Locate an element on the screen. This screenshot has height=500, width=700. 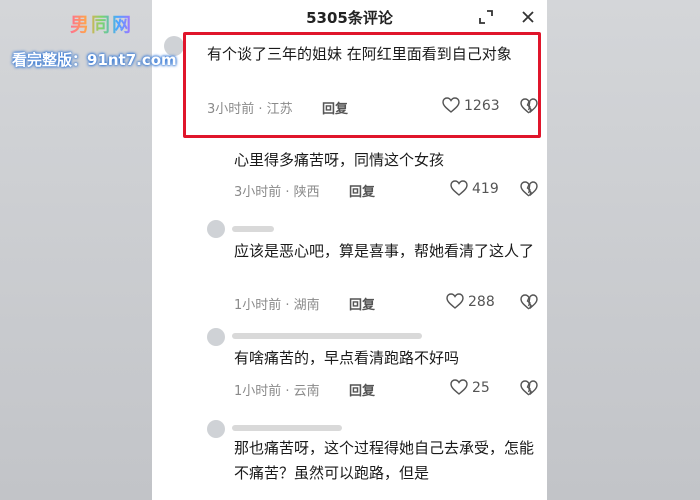
like-button: 25 is located at coordinates (470, 387).